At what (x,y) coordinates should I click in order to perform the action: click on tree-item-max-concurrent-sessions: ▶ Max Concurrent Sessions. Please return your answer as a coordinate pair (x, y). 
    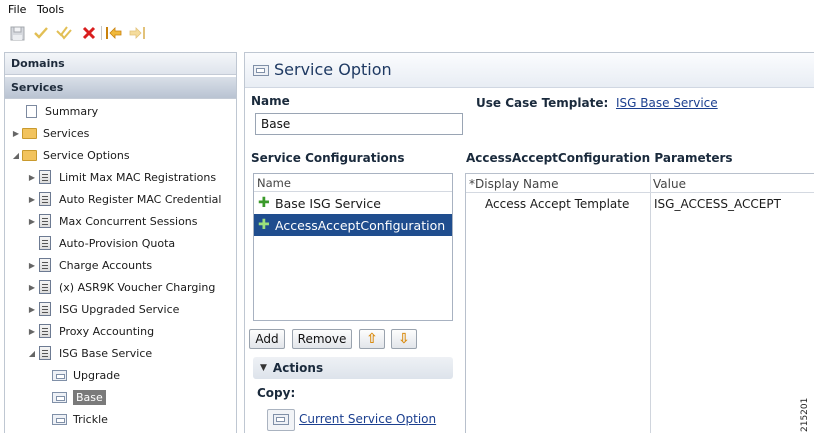
    Looking at the image, I should click on (112, 221).